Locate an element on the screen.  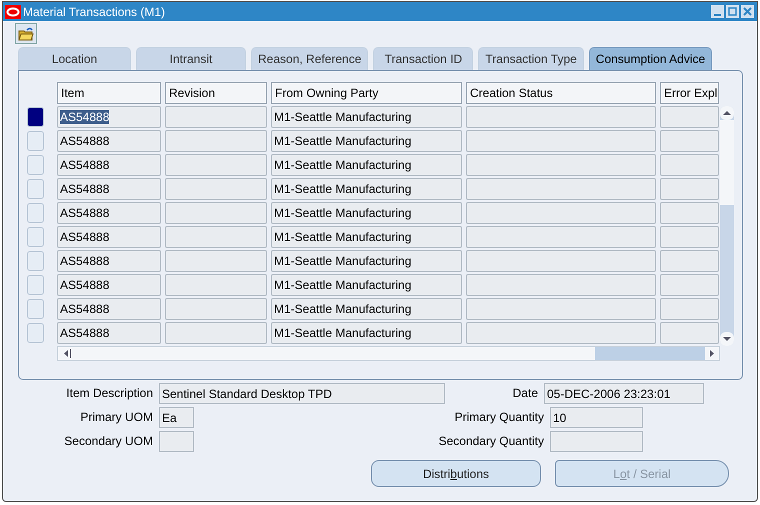
scroll-down-icon is located at coordinates (727, 339).